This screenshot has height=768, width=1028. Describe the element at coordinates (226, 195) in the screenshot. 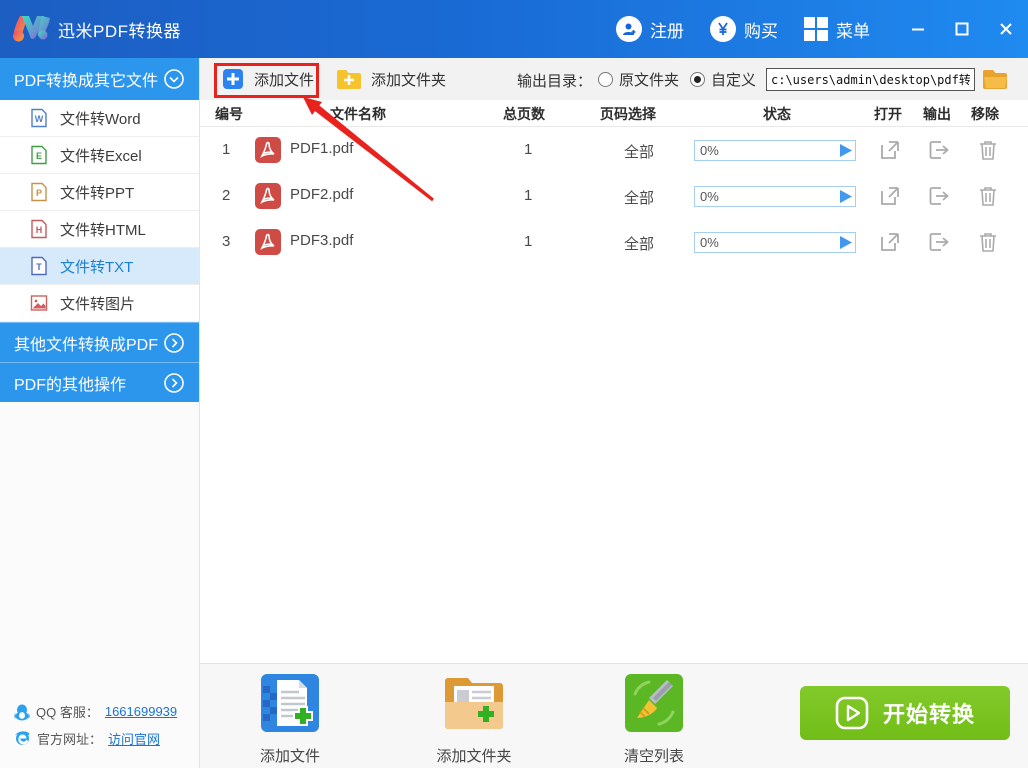

I see `row-number: 2` at that location.